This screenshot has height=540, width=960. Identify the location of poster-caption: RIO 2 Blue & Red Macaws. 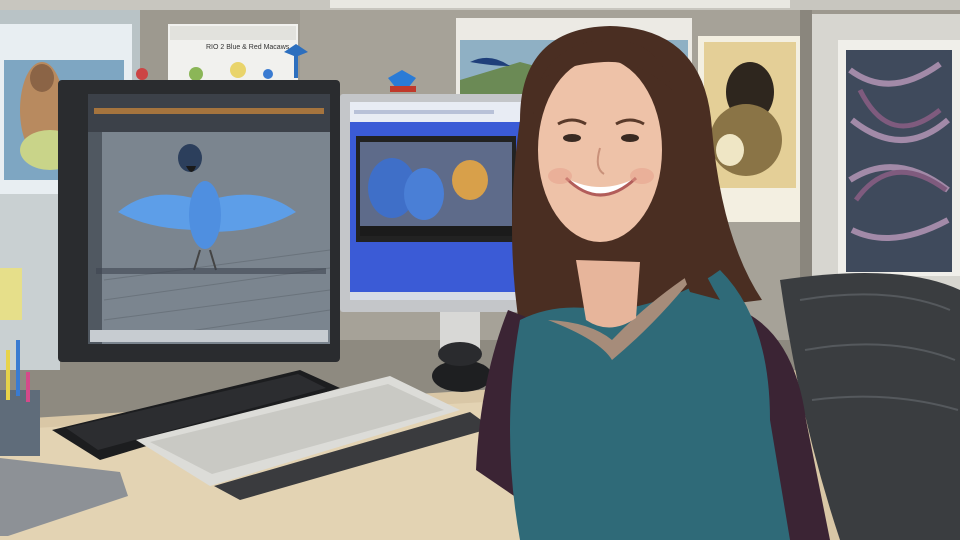
(248, 47).